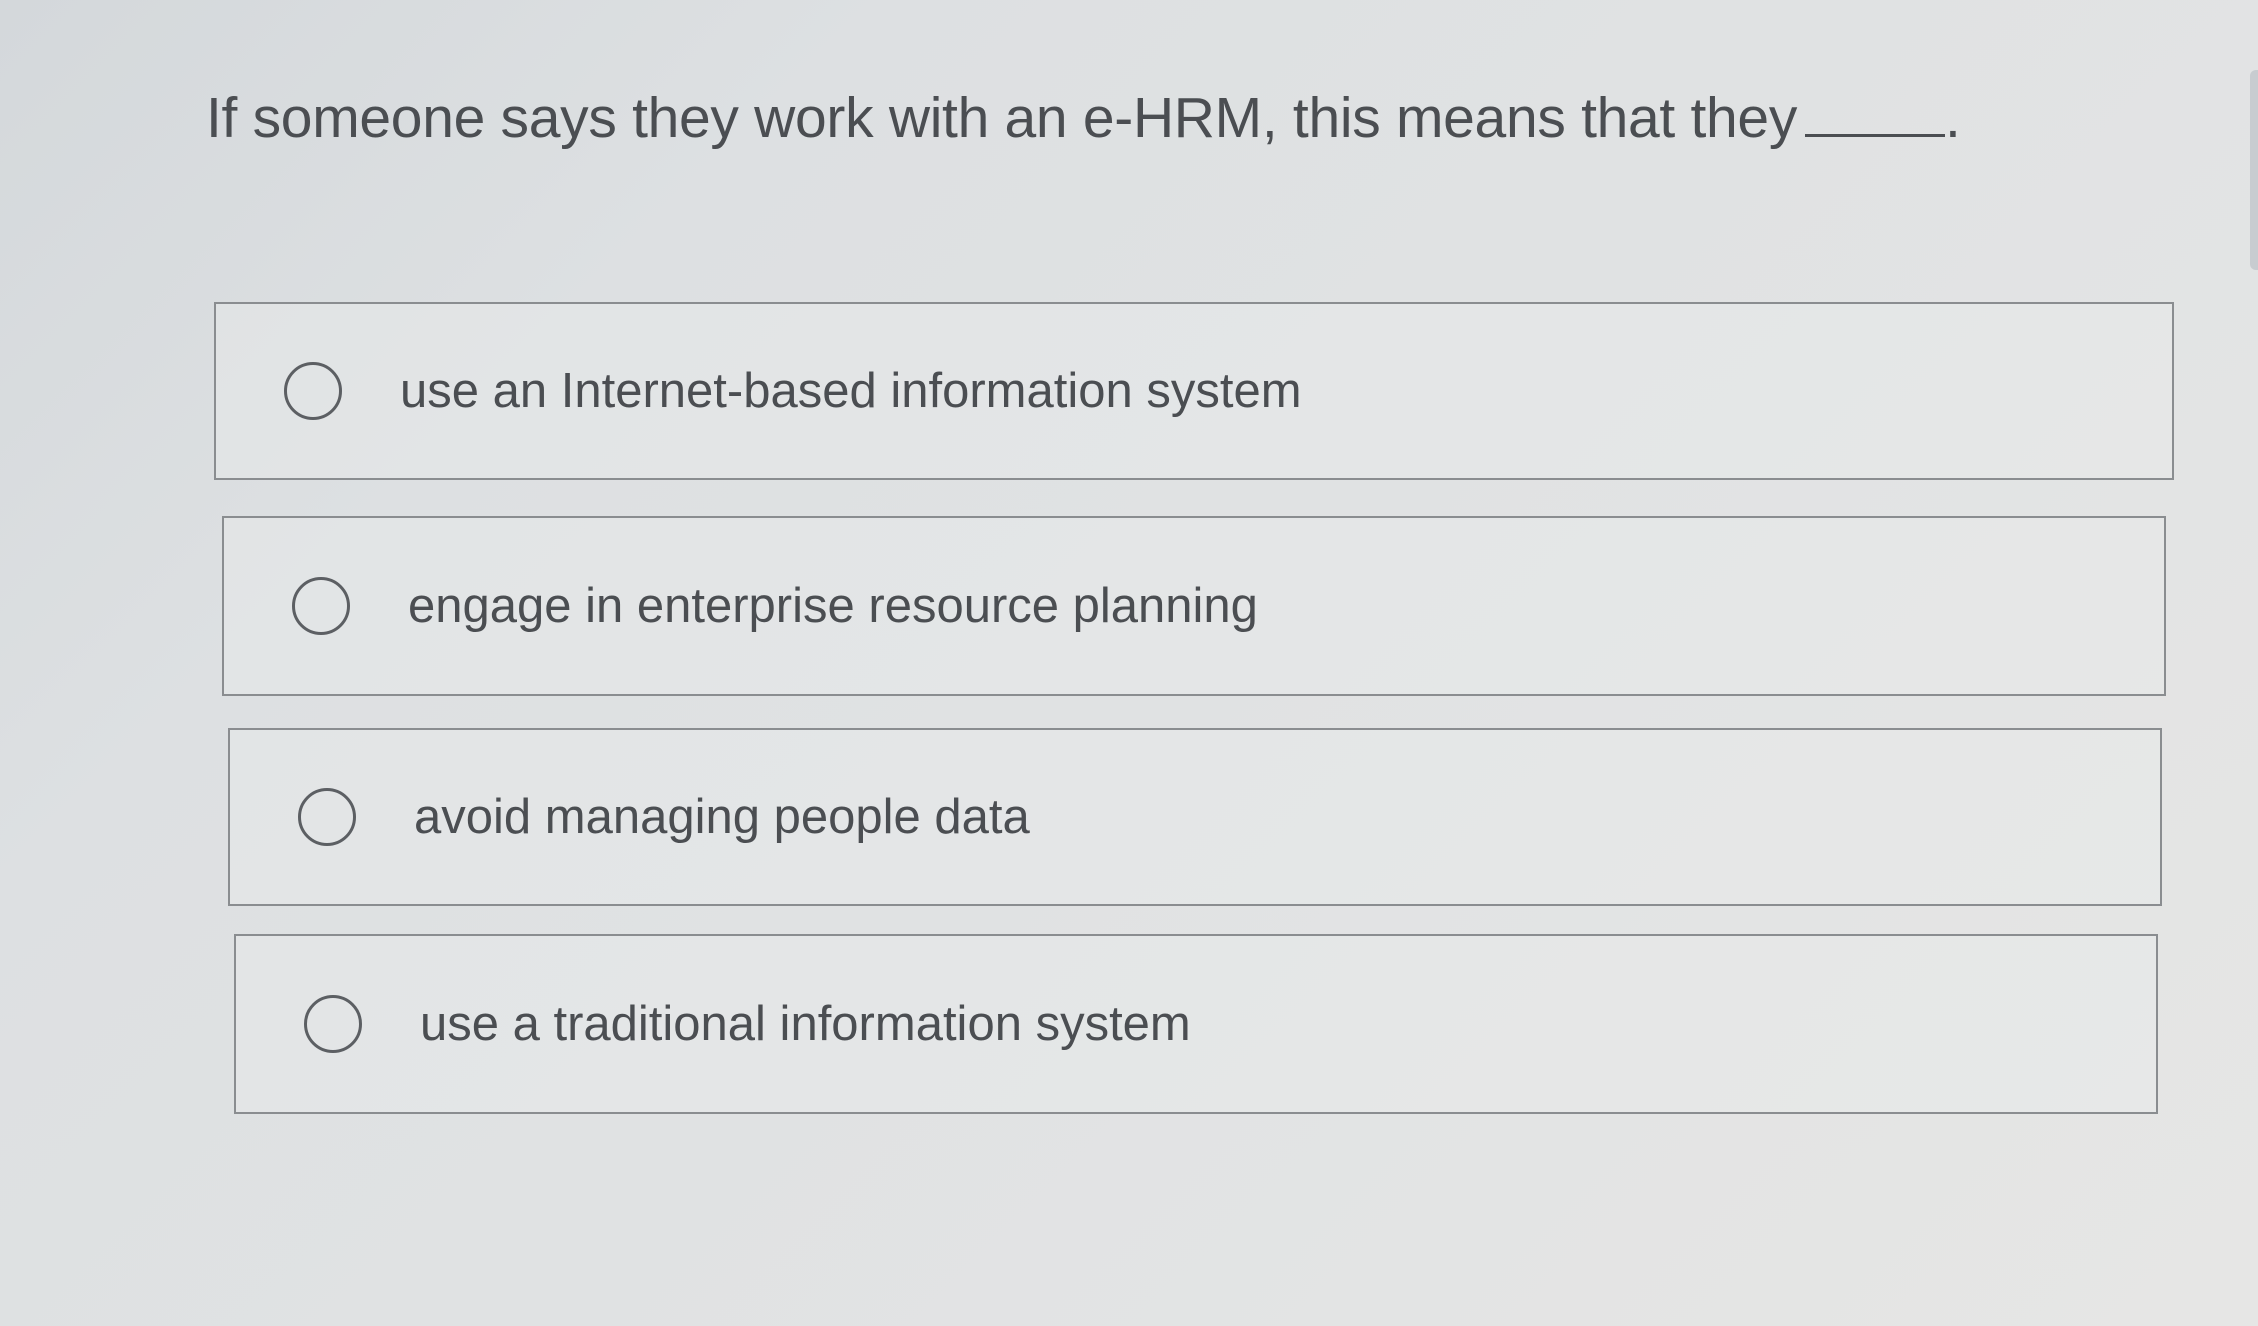 The width and height of the screenshot is (2258, 1326). What do you see at coordinates (2254, 170) in the screenshot?
I see `scrollbar-edge` at bounding box center [2254, 170].